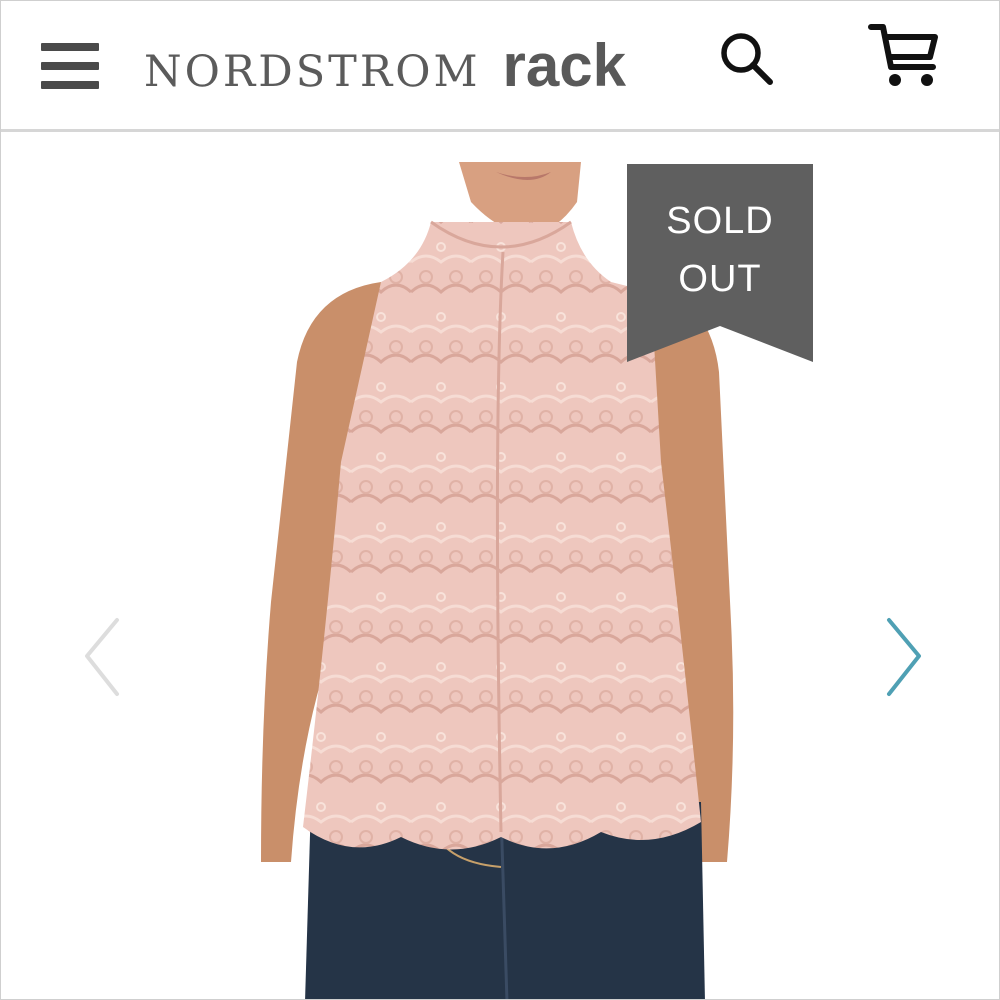 The height and width of the screenshot is (1000, 1000). I want to click on chevron-right-icon, so click(904, 657).